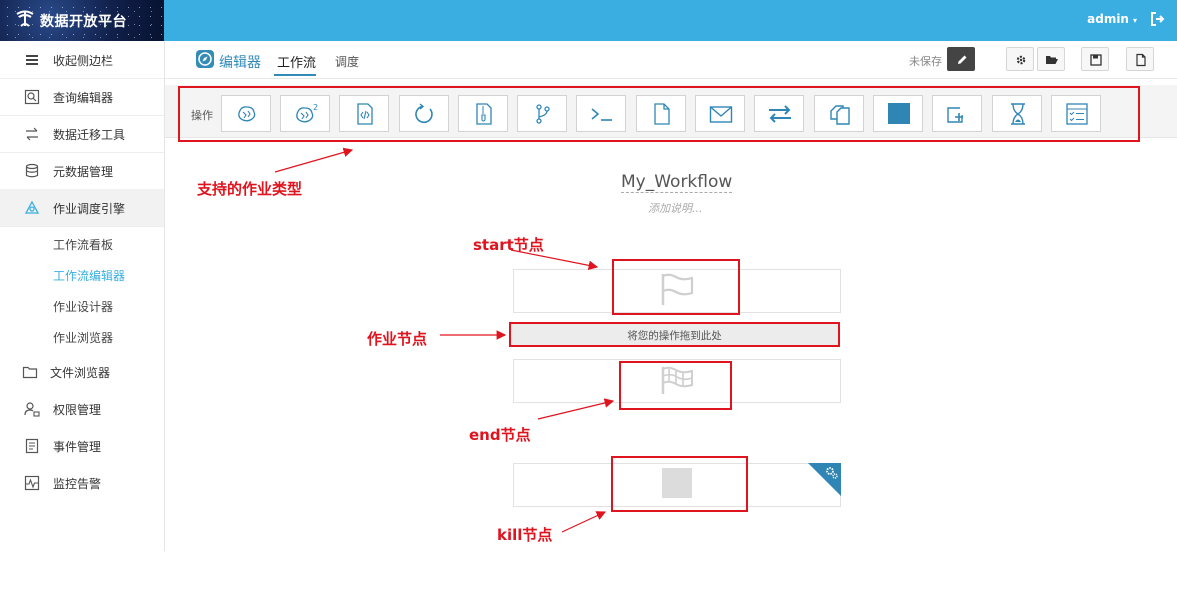 This screenshot has width=1177, height=593. What do you see at coordinates (554, 260) in the screenshot?
I see `arrow-start-node` at bounding box center [554, 260].